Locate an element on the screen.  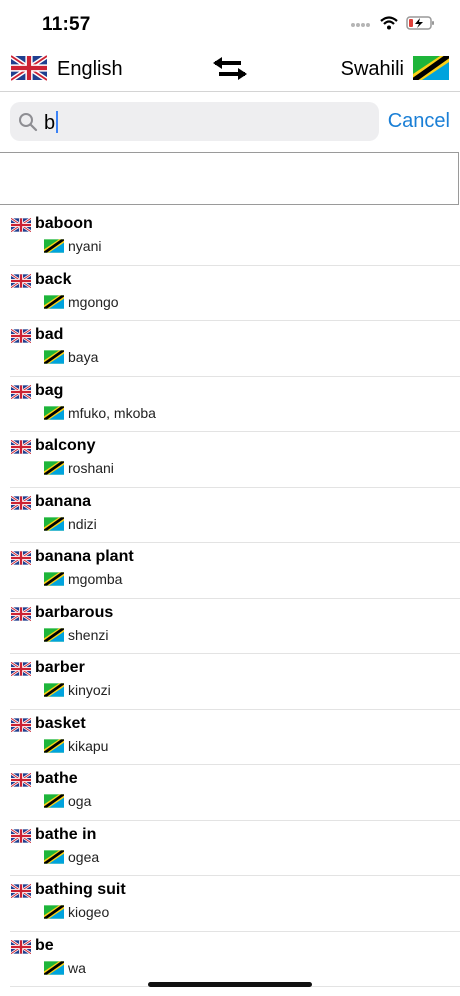
english-word: bathe is located at coordinates (56, 778).